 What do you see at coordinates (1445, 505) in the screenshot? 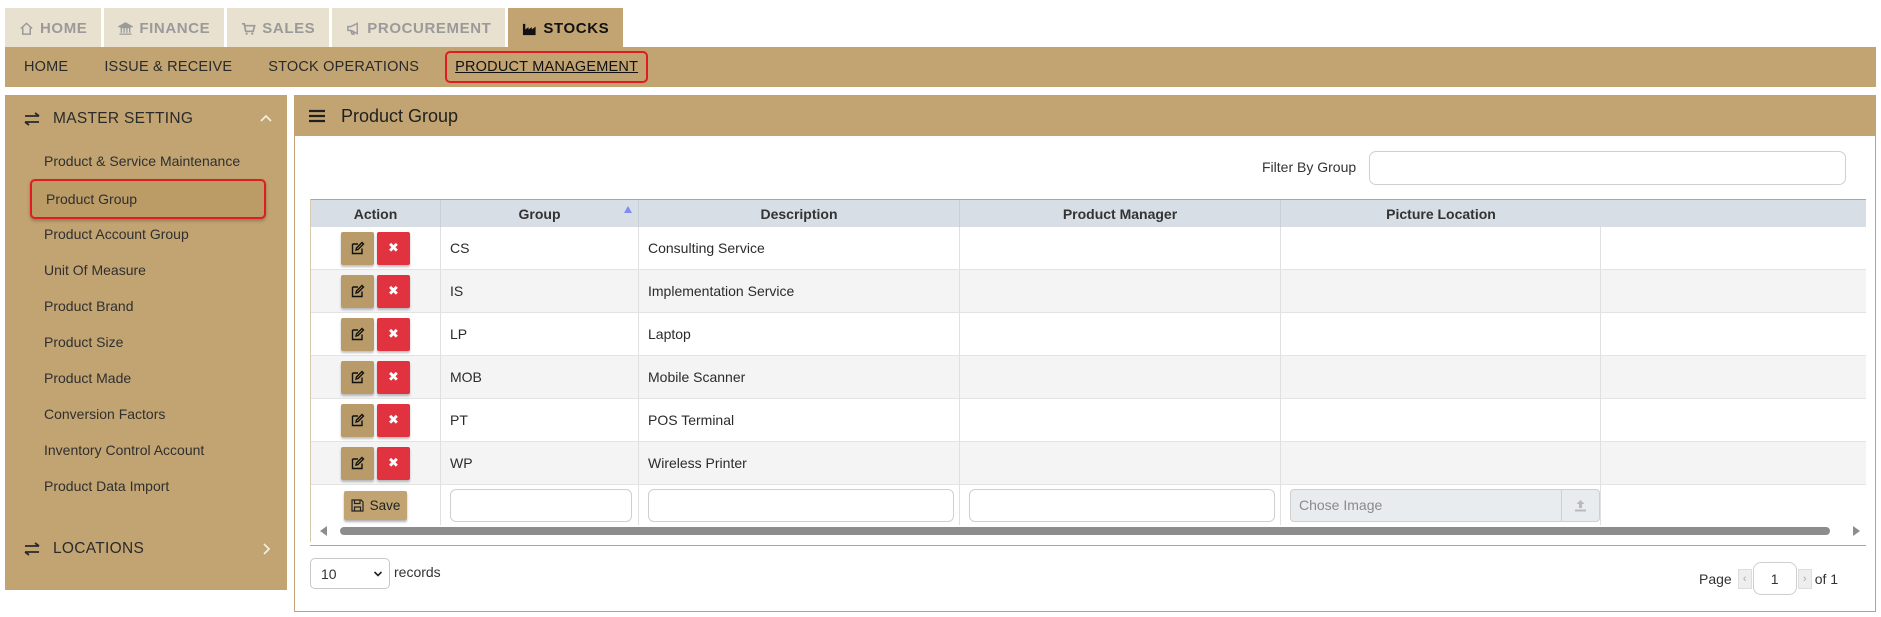
I see `picture-file-input: Chose Image` at bounding box center [1445, 505].